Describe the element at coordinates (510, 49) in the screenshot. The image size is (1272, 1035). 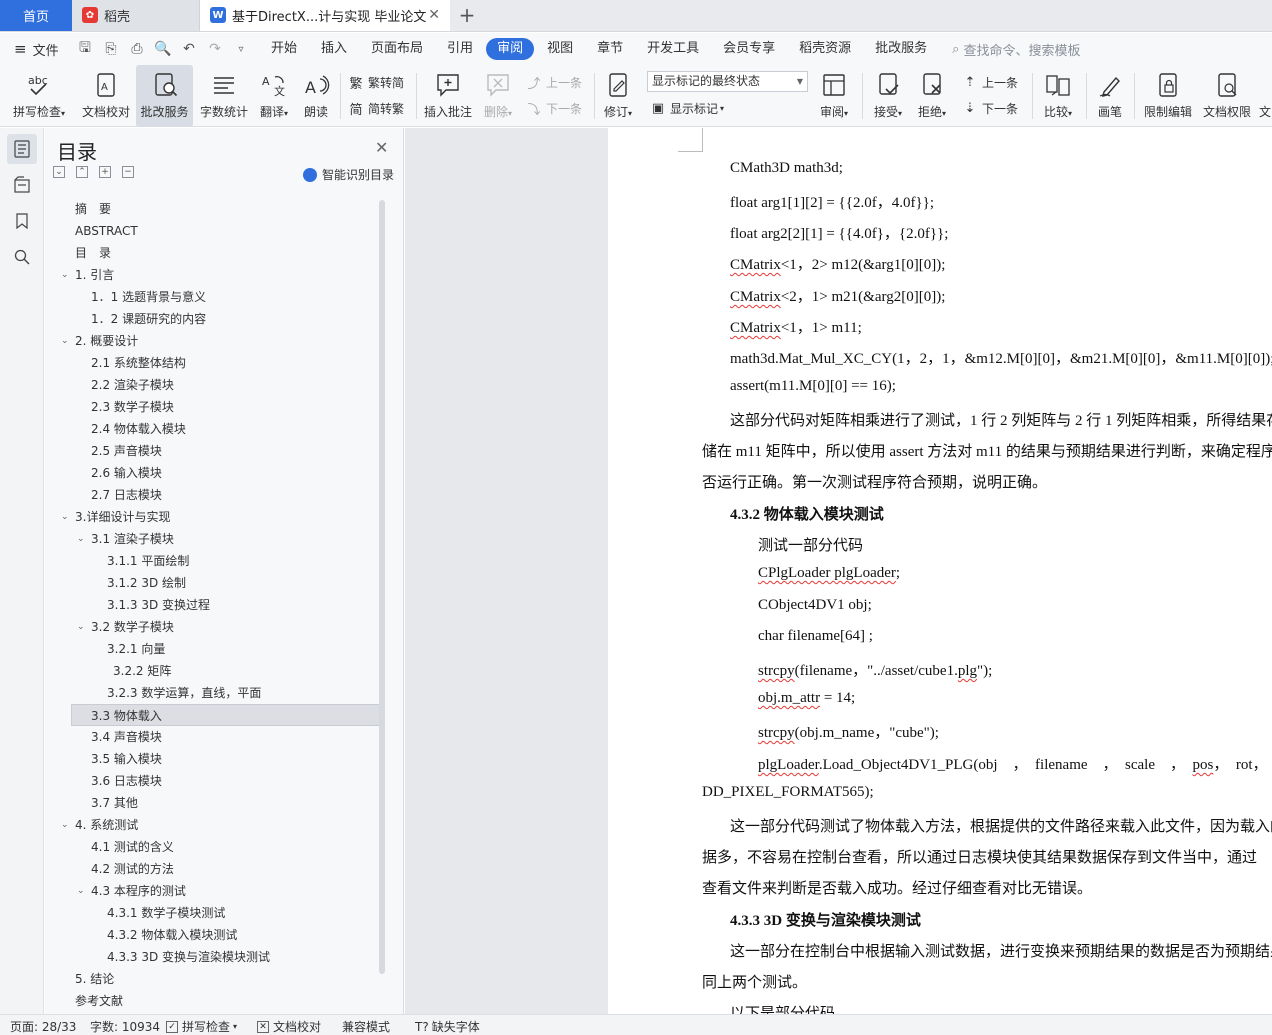
I see `menu-review: 审阅` at that location.